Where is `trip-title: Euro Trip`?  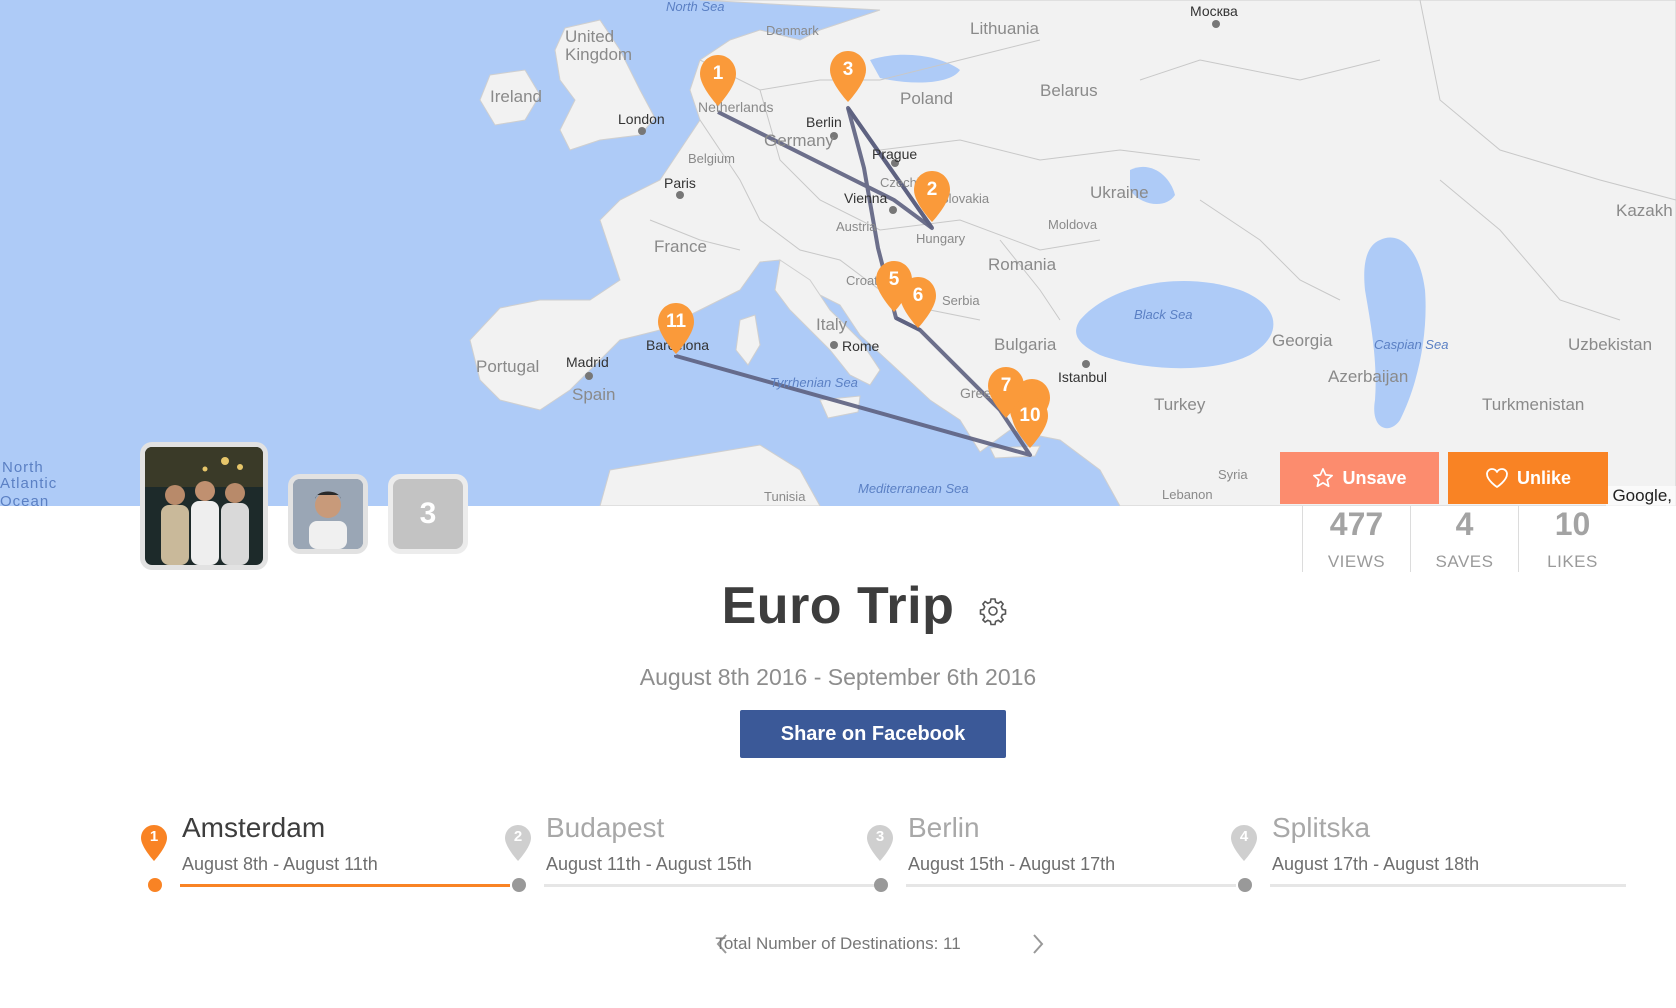 trip-title: Euro Trip is located at coordinates (838, 606).